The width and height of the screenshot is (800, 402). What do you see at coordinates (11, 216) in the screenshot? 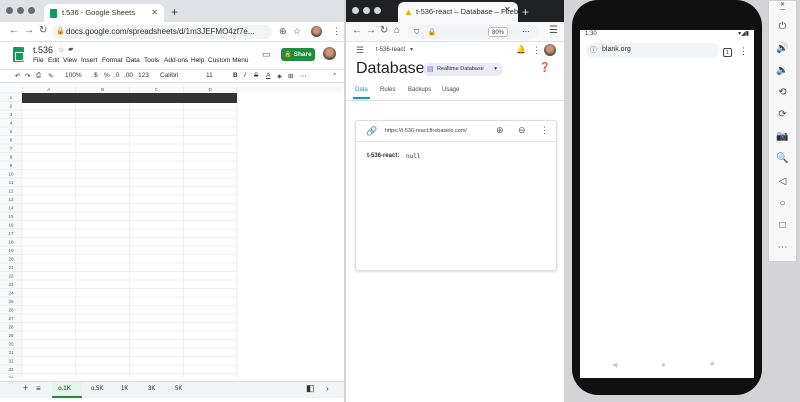
I see `row-header-15: 15` at bounding box center [11, 216].